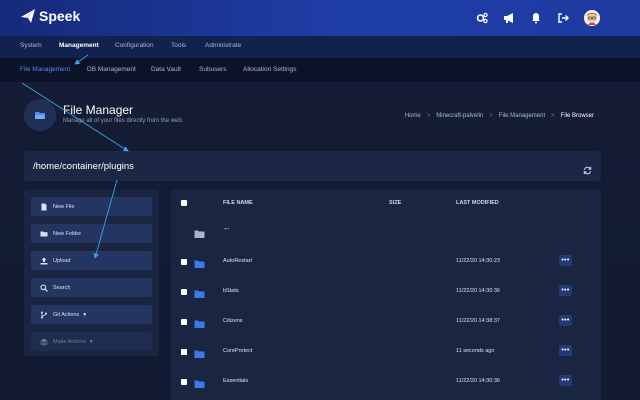  I want to click on upload-icon, so click(44, 261).